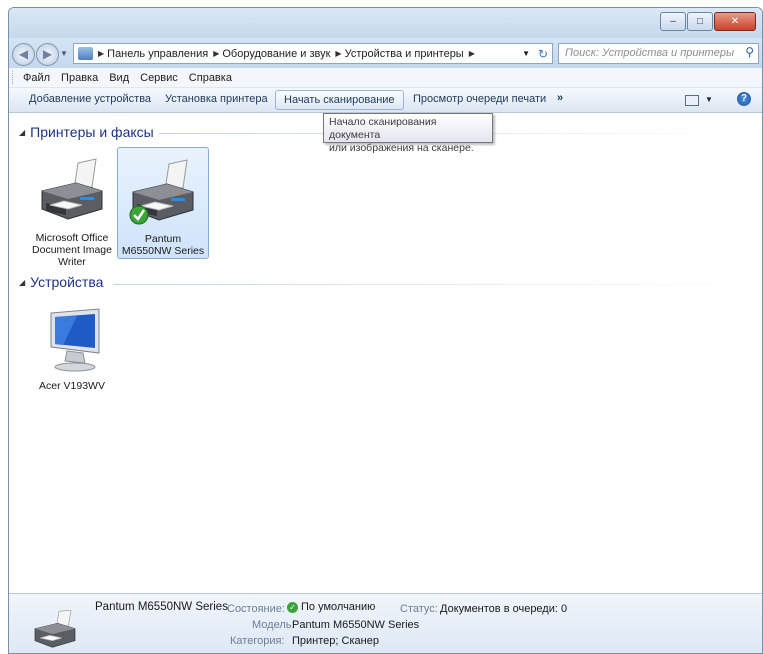 The height and width of the screenshot is (654, 763). What do you see at coordinates (90, 99) in the screenshot?
I see `add-device-button: Добавление устройства` at bounding box center [90, 99].